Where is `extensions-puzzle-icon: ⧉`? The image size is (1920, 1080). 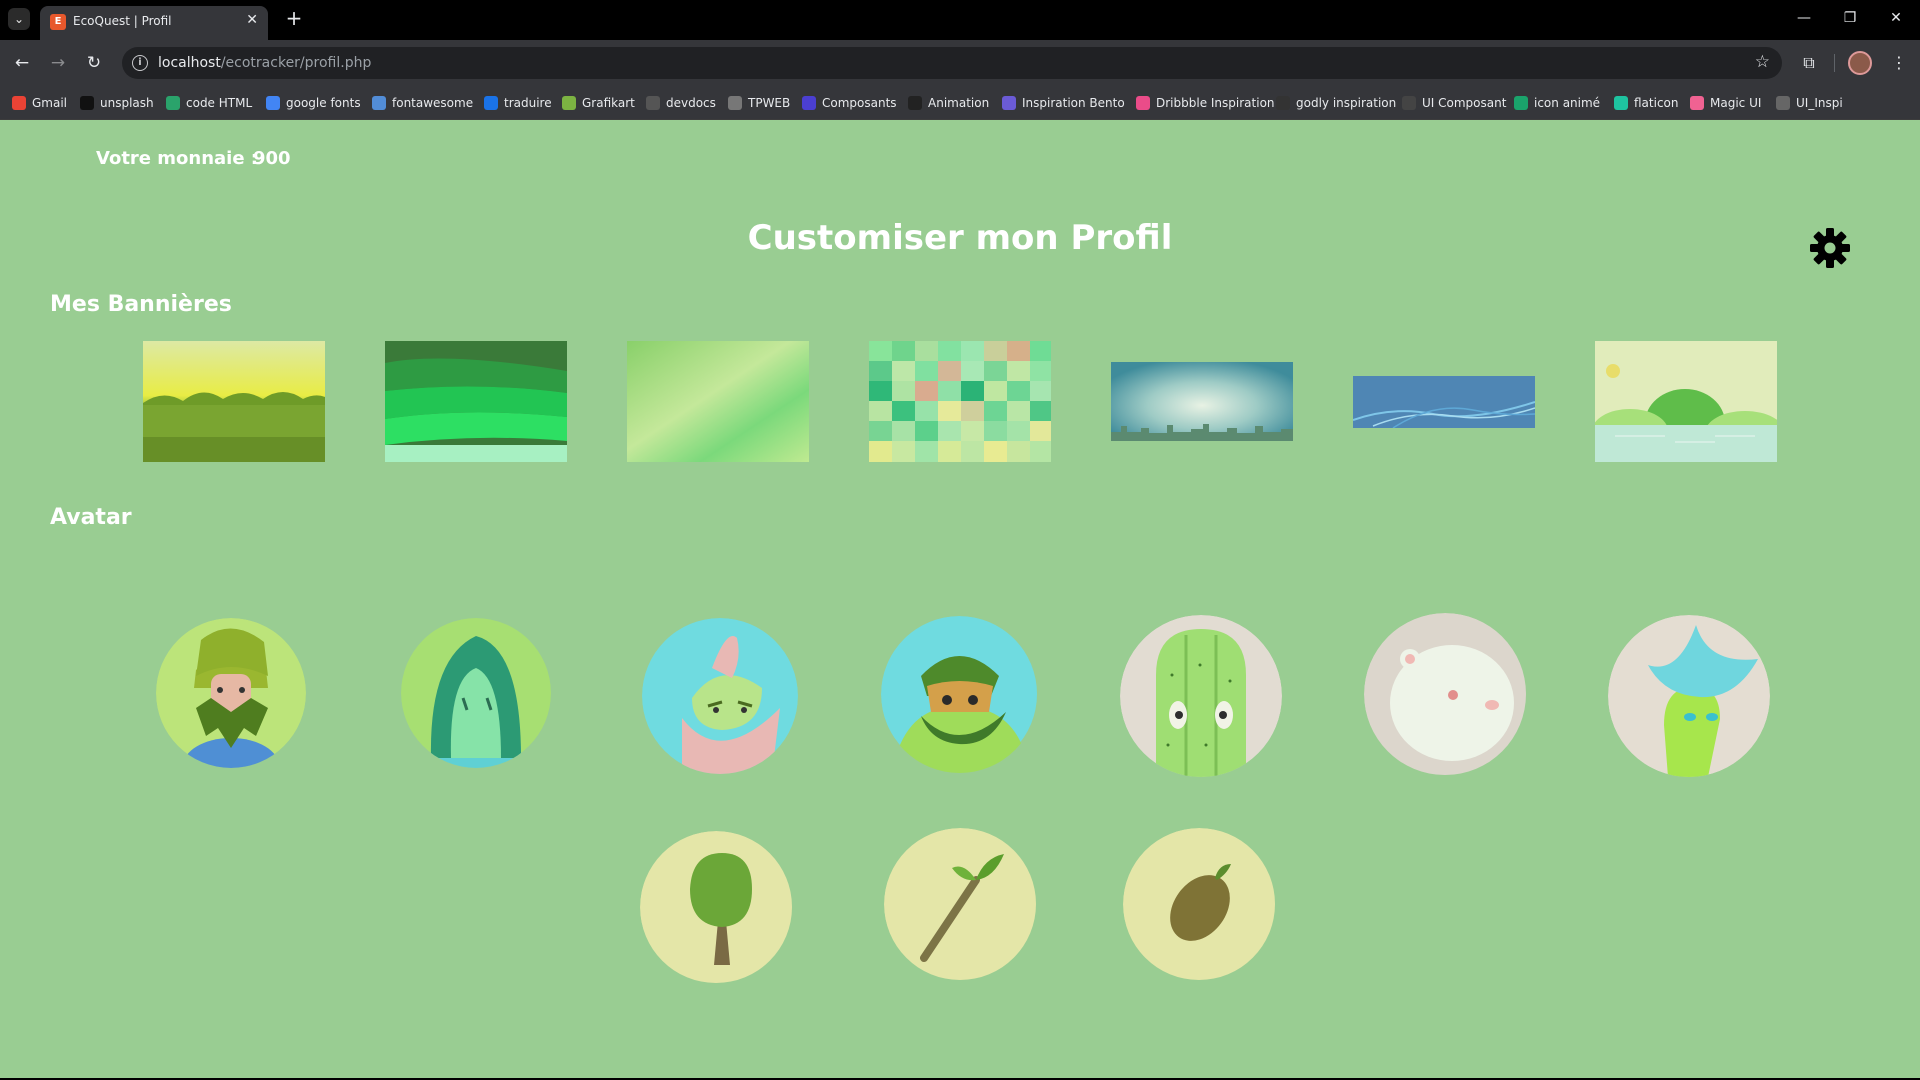
extensions-puzzle-icon: ⧉ is located at coordinates (1809, 63).